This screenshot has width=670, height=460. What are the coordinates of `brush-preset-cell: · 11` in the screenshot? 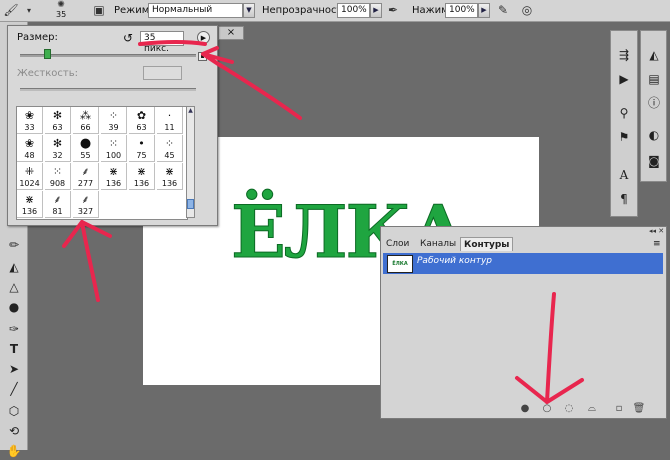 It's located at (170, 120).